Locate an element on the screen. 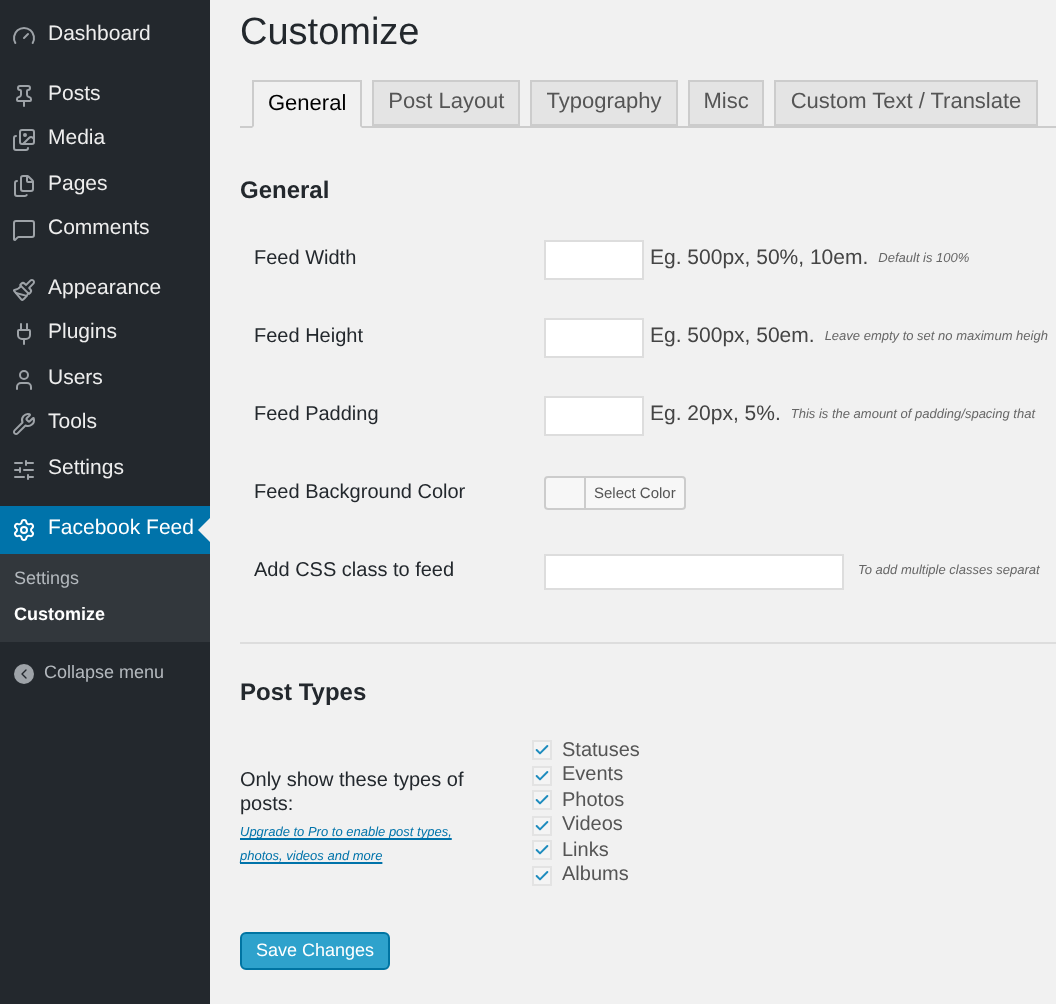  user-icon is located at coordinates (24, 379).